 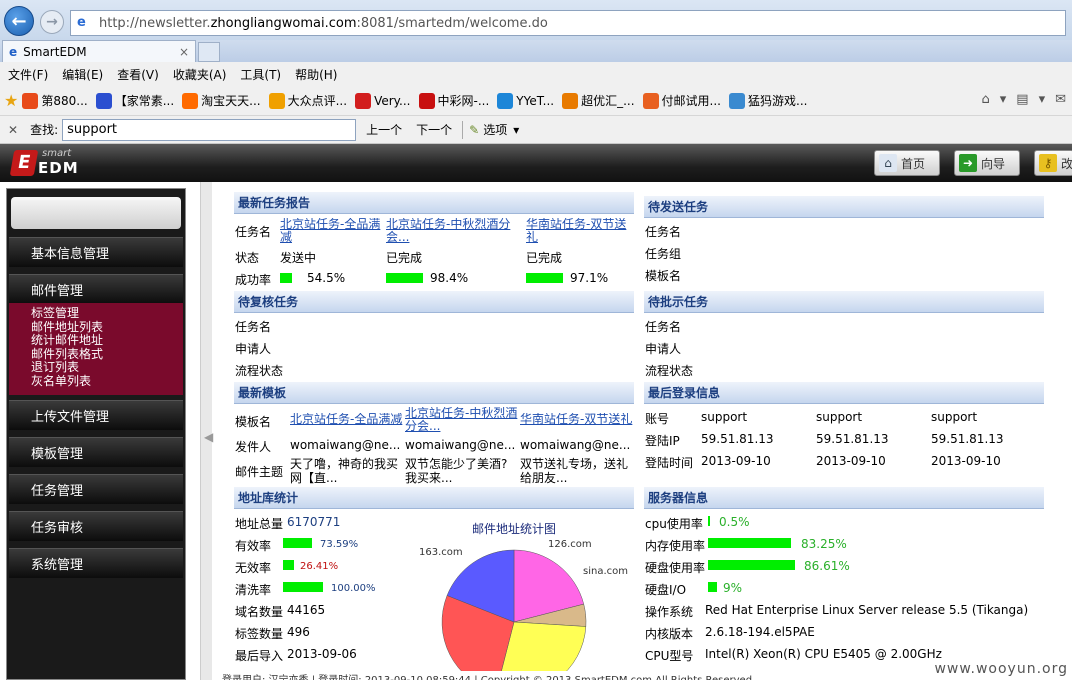 I want to click on task-rate-label: 成功率, so click(x=253, y=280).